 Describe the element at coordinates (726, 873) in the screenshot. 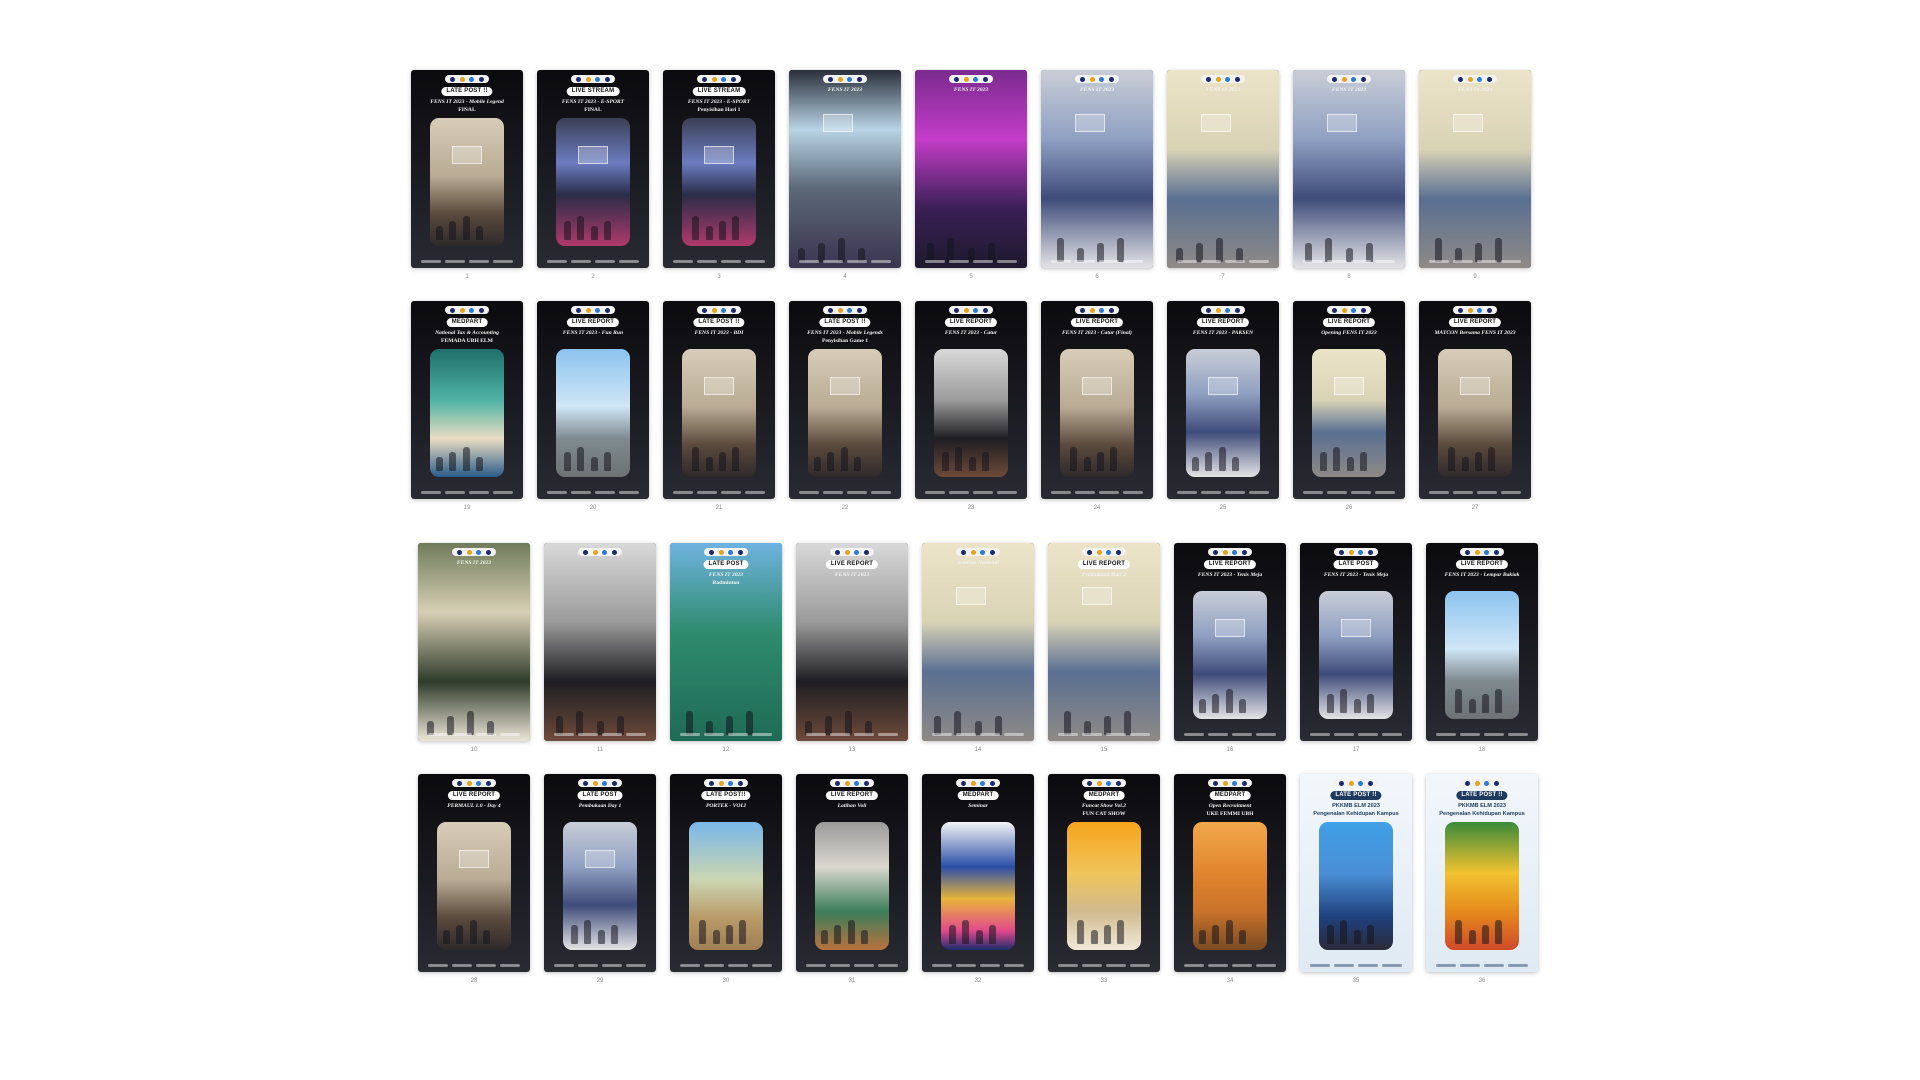

I see `story-thumbnail: LATE POST!! PORTEK - VOLI` at that location.